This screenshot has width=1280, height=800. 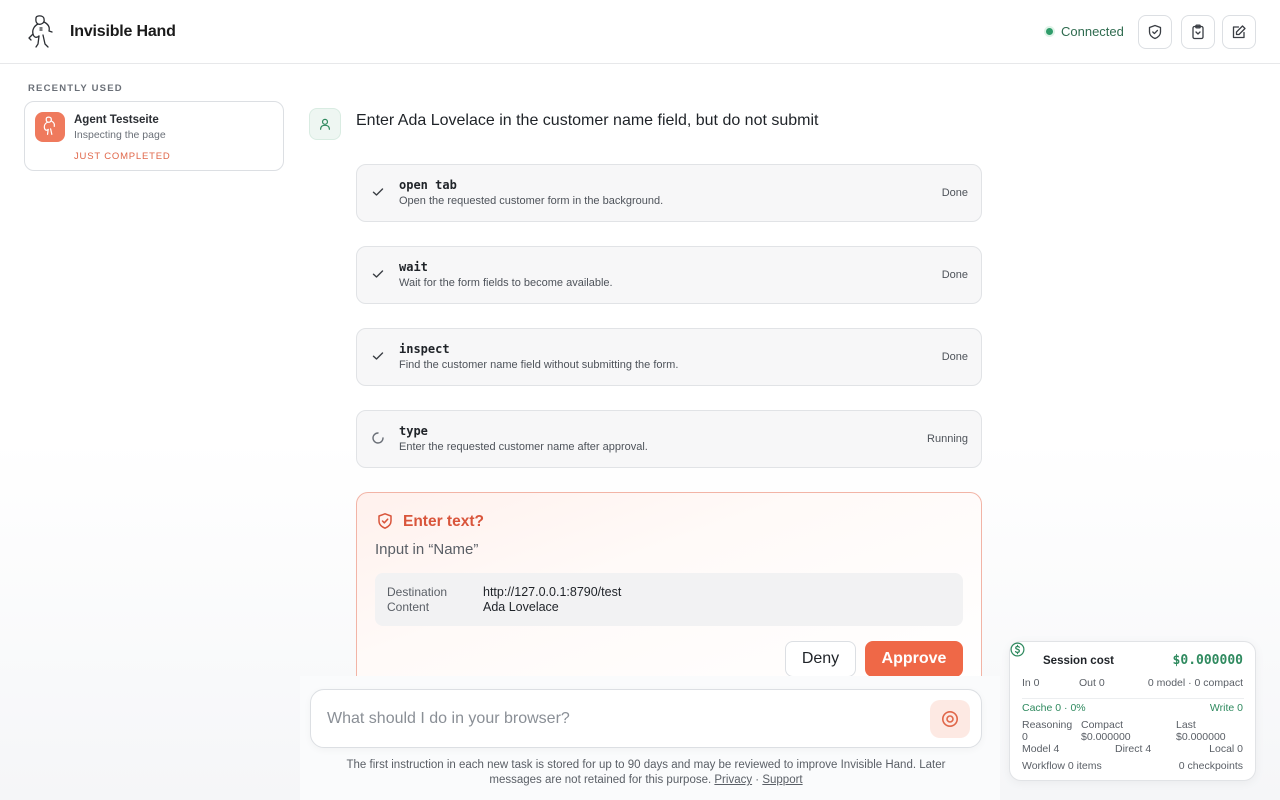 I want to click on connection-status: Connected, so click(x=1085, y=31).